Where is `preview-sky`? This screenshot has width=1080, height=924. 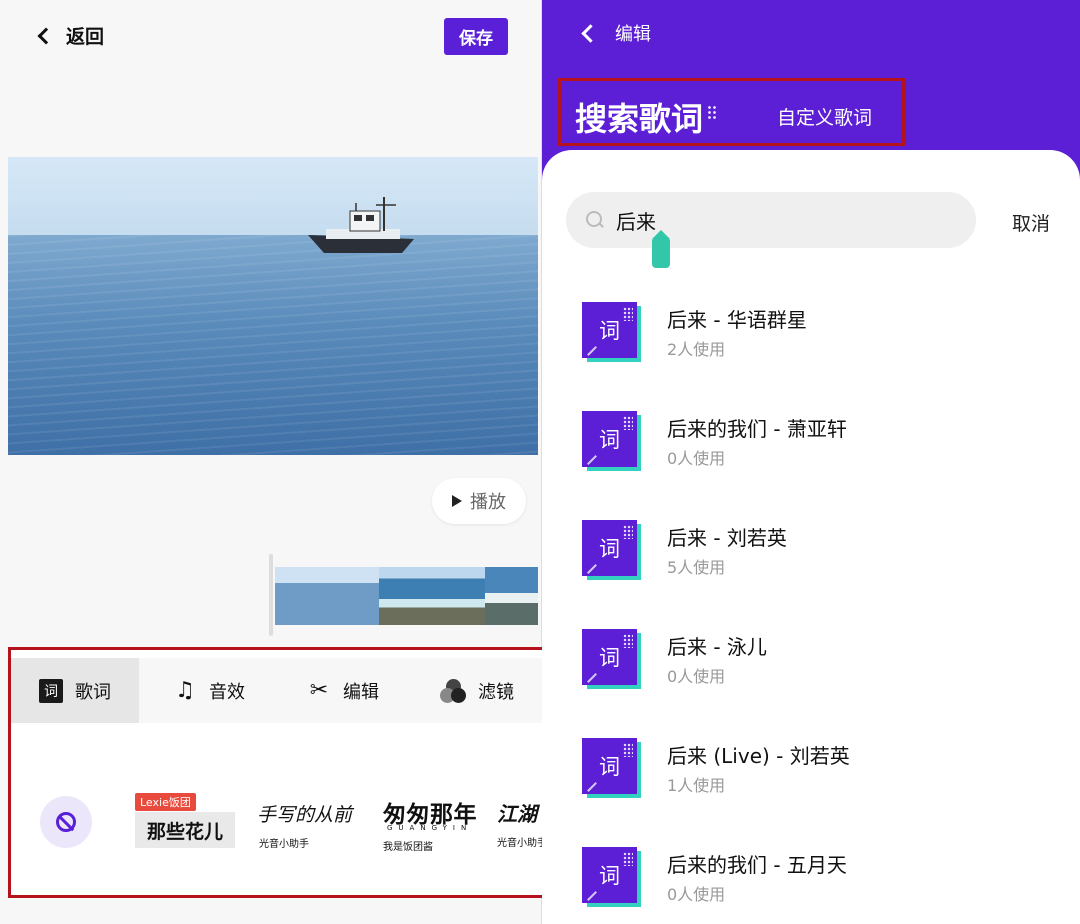 preview-sky is located at coordinates (273, 197).